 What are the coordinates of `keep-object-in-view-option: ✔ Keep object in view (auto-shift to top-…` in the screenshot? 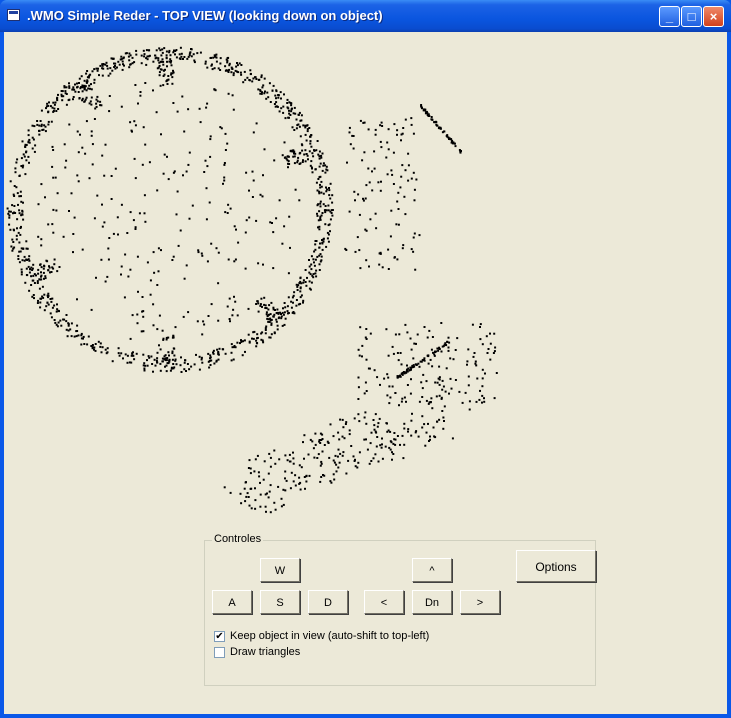 It's located at (321, 636).